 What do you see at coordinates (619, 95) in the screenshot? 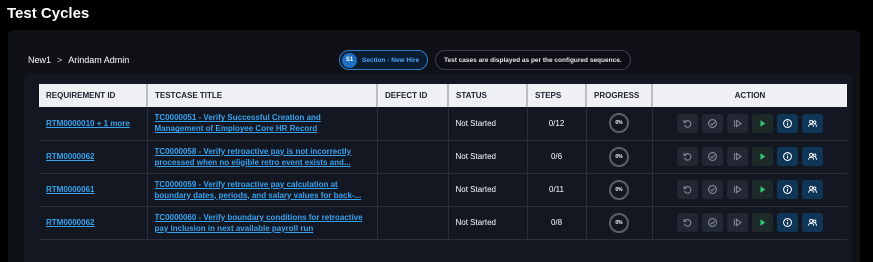
I see `header-progress: PROGRESS` at bounding box center [619, 95].